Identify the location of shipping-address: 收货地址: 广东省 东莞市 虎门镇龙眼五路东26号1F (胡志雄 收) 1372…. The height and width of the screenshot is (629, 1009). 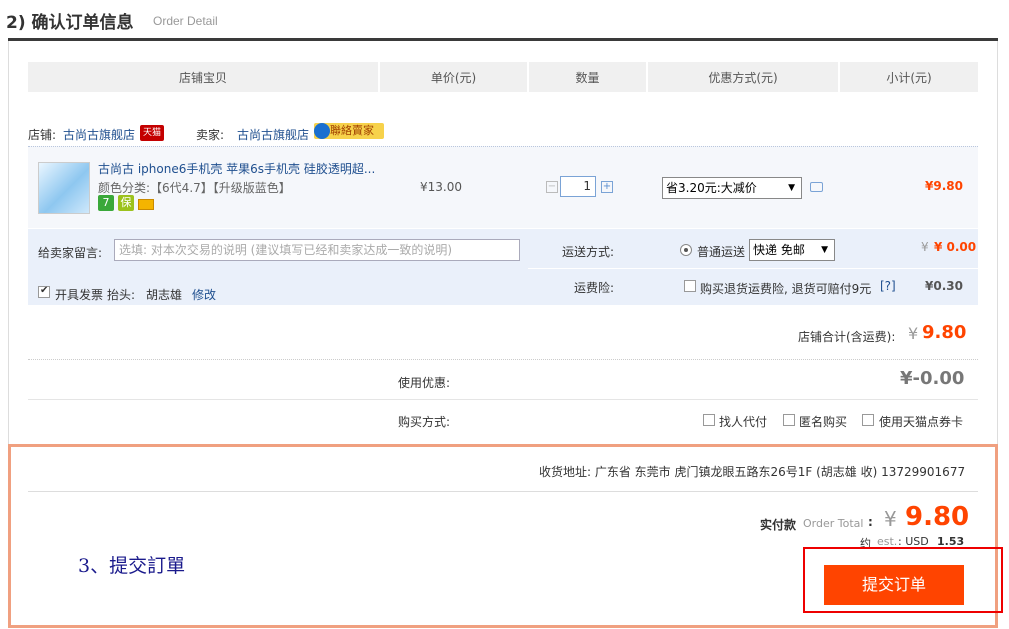
(752, 472).